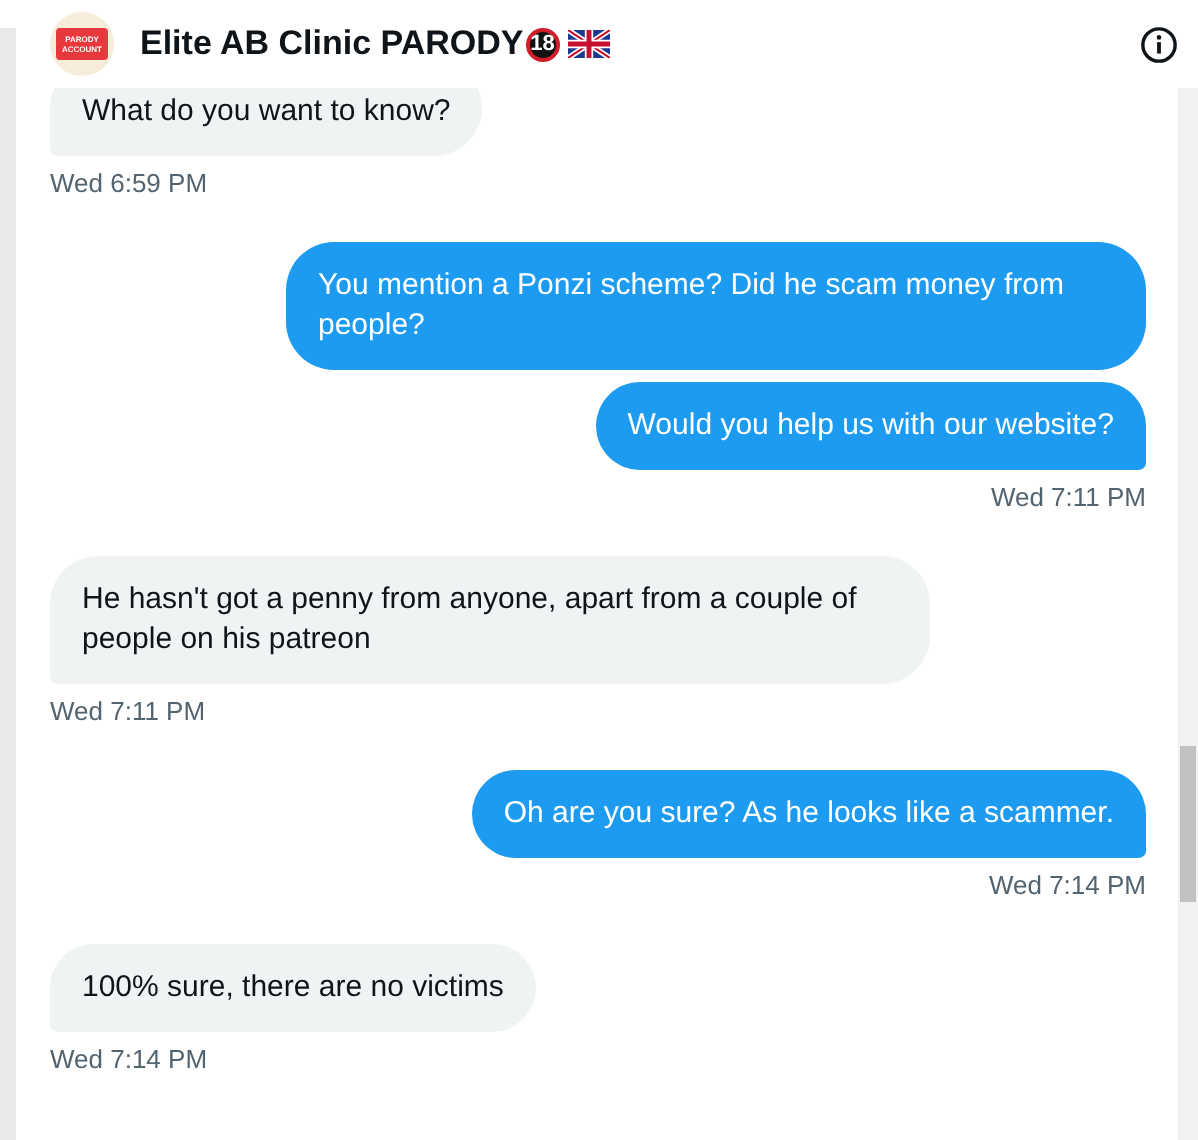 Image resolution: width=1198 pixels, height=1140 pixels. Describe the element at coordinates (332, 44) in the screenshot. I see `contact-name: Elite AB Clinic PARODY` at that location.